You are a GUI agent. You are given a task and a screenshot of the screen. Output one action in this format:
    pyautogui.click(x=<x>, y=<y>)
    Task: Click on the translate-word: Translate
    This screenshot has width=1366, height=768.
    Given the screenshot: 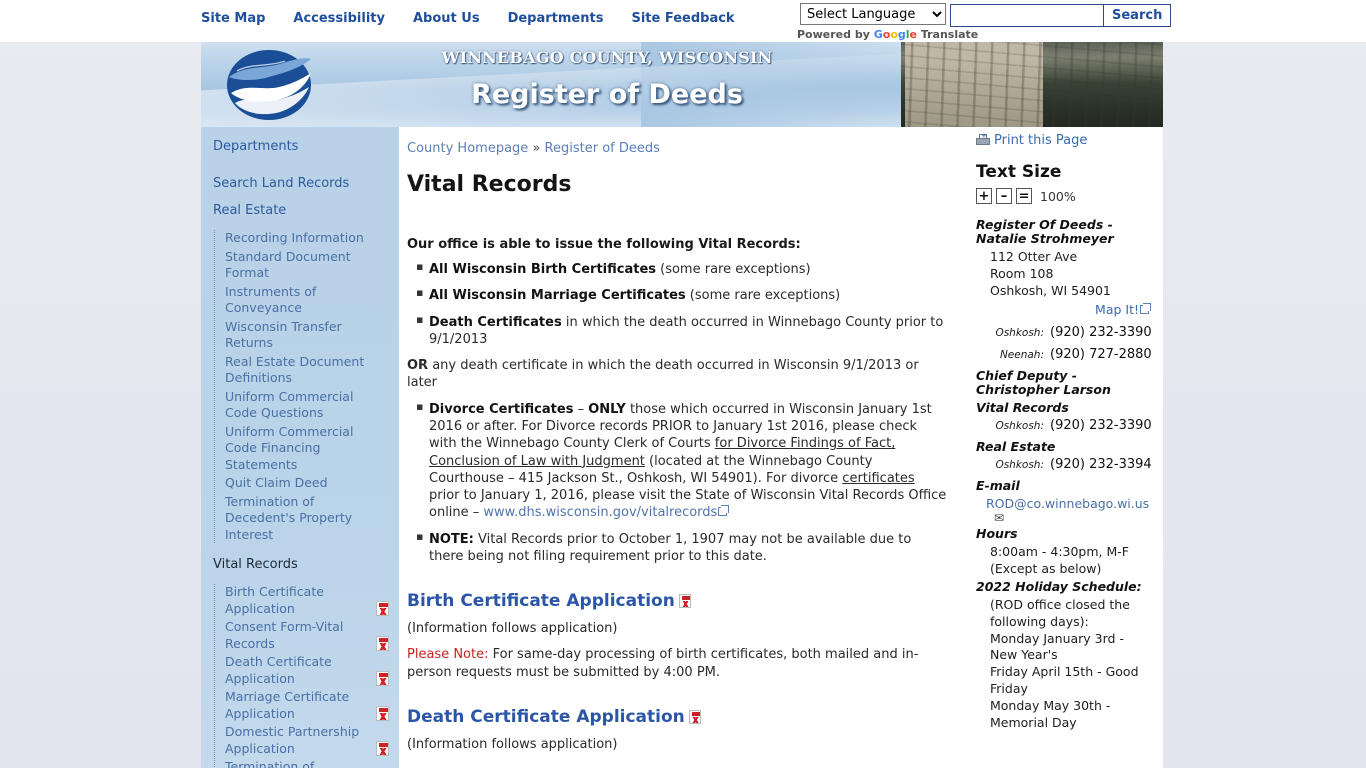 What is the action you would take?
    pyautogui.click(x=948, y=34)
    